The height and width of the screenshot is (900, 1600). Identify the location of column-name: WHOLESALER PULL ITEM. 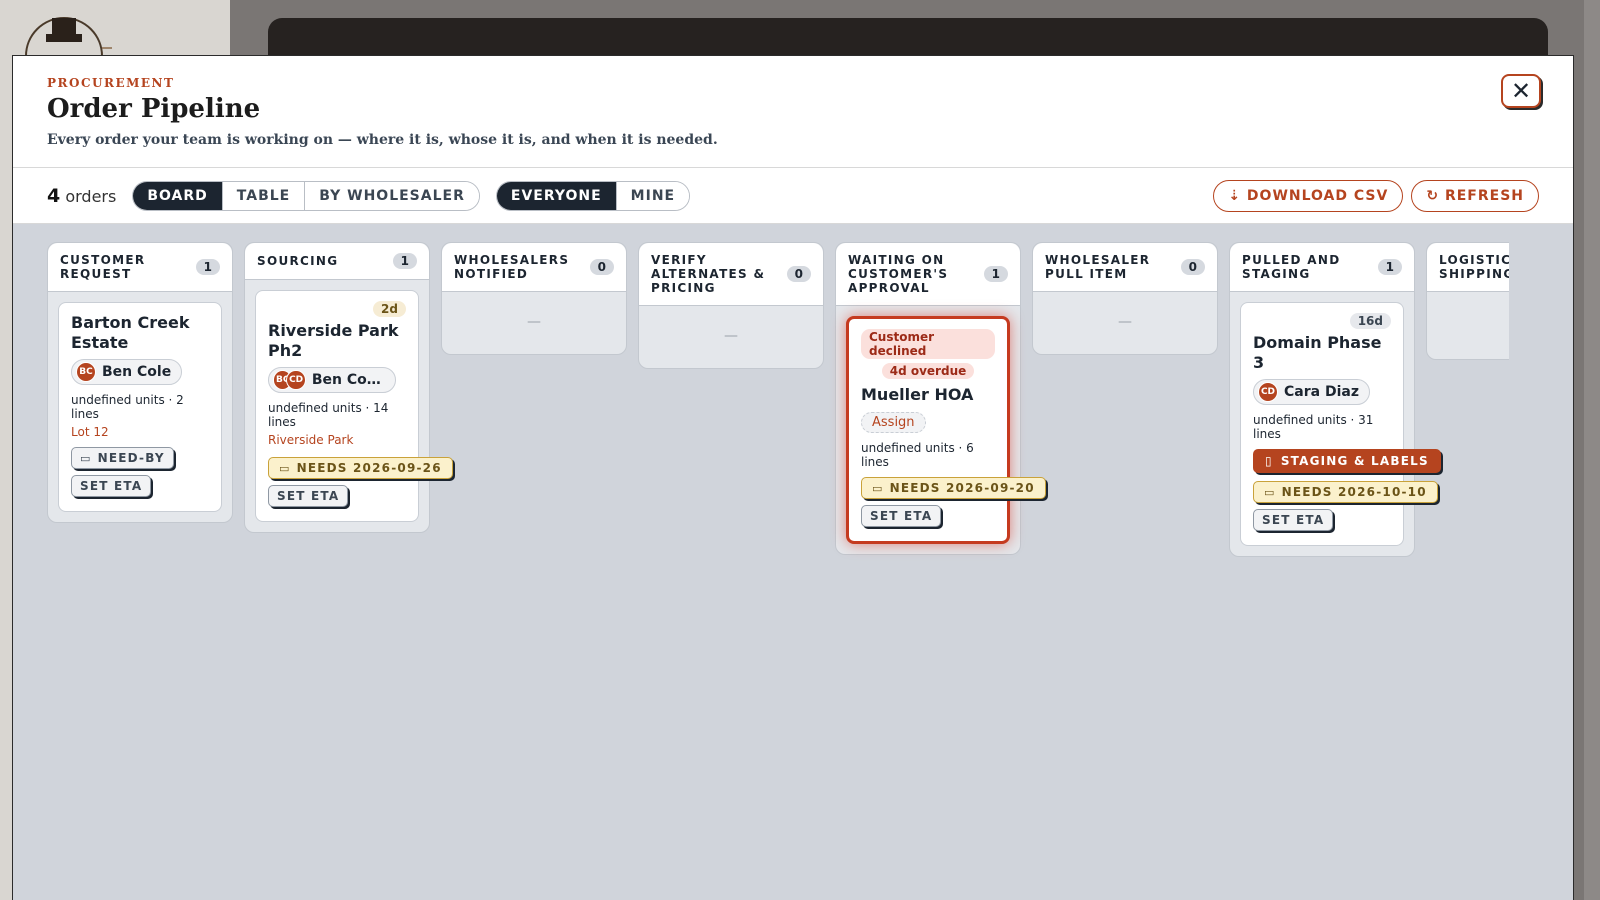
(1098, 267).